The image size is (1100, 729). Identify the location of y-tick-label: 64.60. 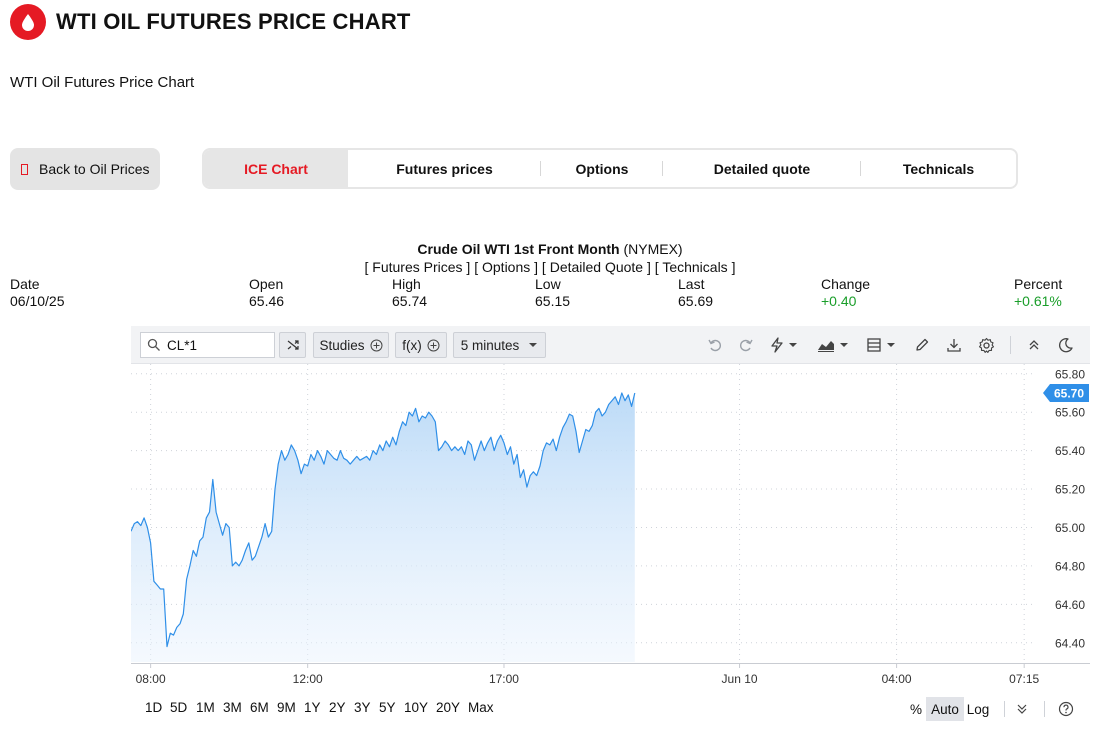
(1070, 605).